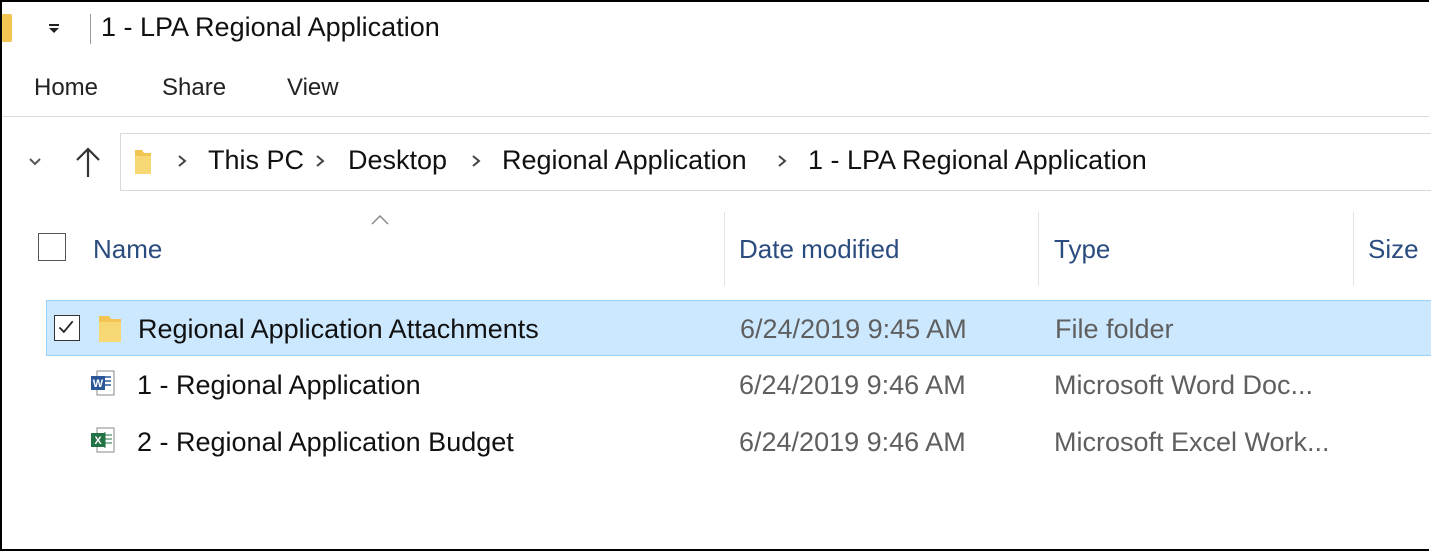  Describe the element at coordinates (194, 88) in the screenshot. I see `tab-share: Share` at that location.